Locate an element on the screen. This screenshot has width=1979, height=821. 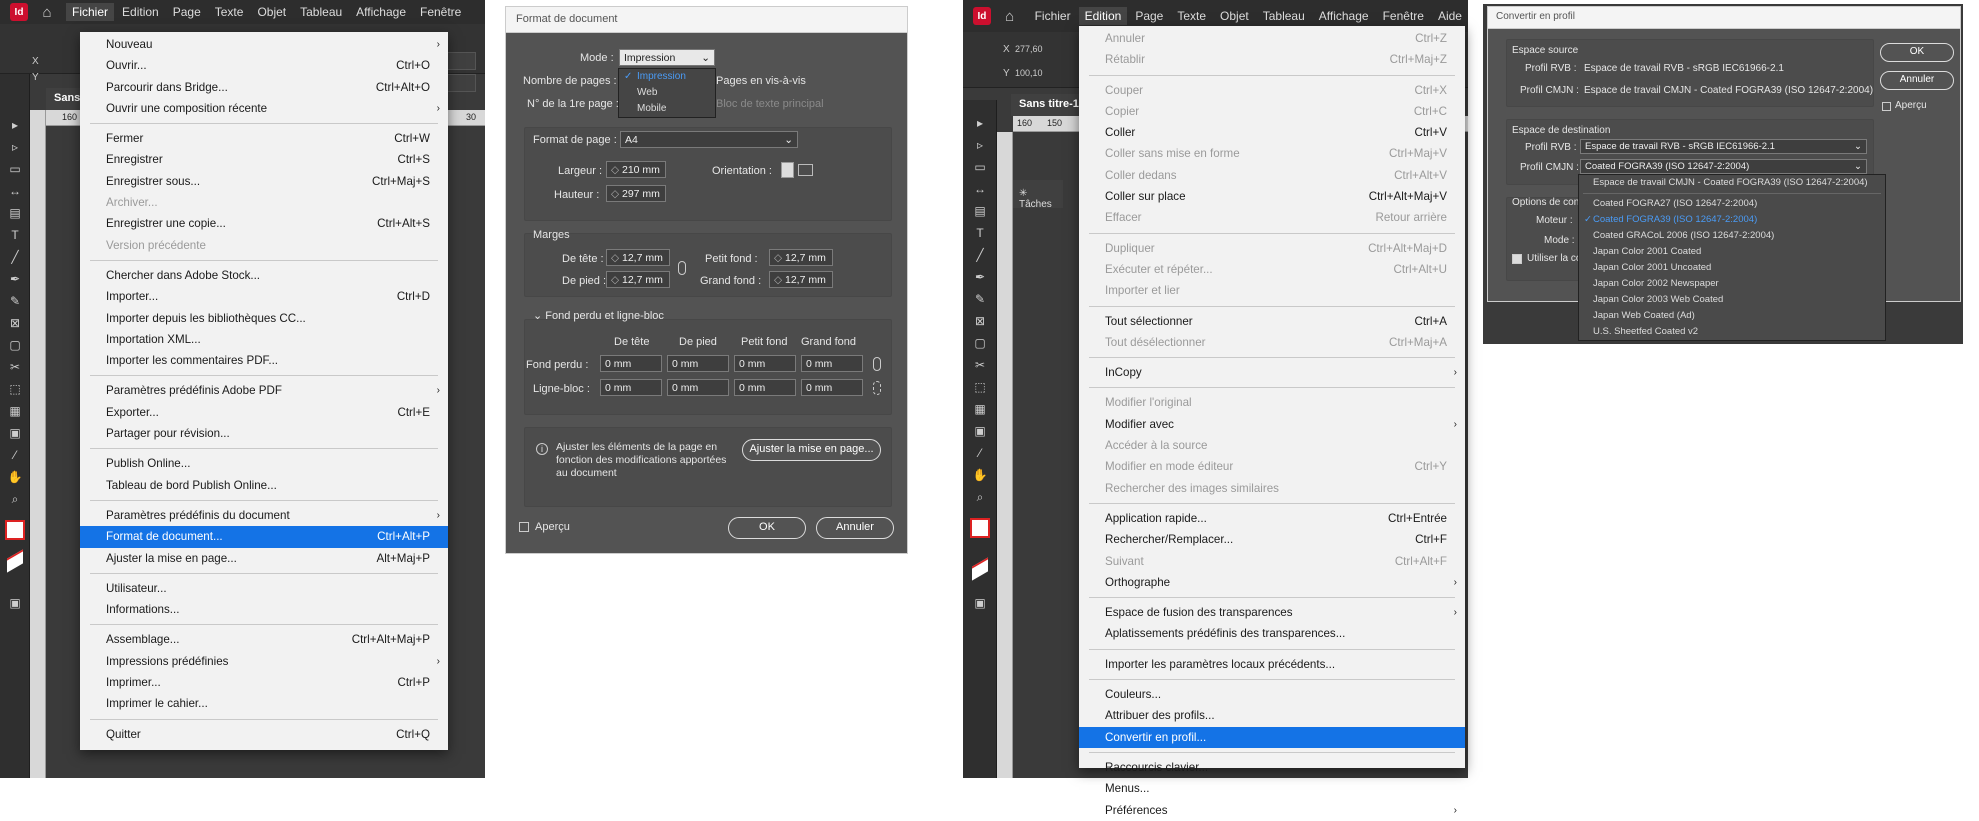
link-bleed-icon is located at coordinates (877, 364).